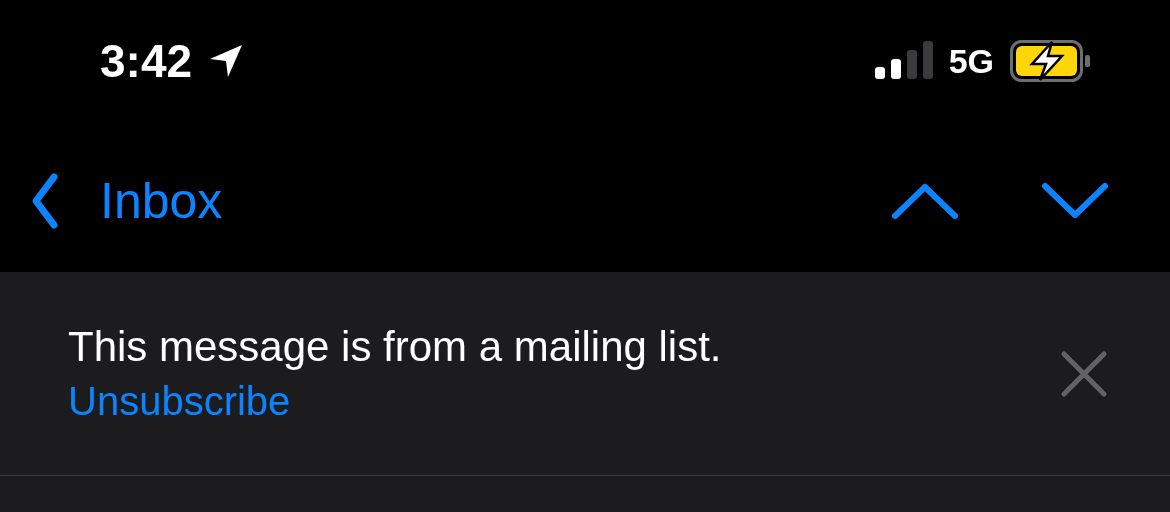 This screenshot has width=1170, height=512. What do you see at coordinates (146, 61) in the screenshot?
I see `status-time: 3:42` at bounding box center [146, 61].